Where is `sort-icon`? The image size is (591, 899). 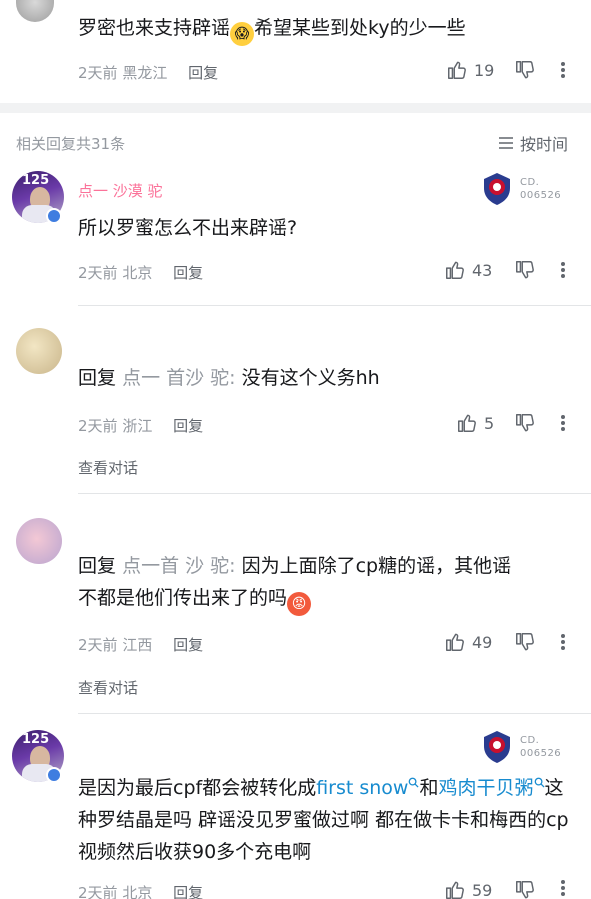 sort-icon is located at coordinates (506, 143).